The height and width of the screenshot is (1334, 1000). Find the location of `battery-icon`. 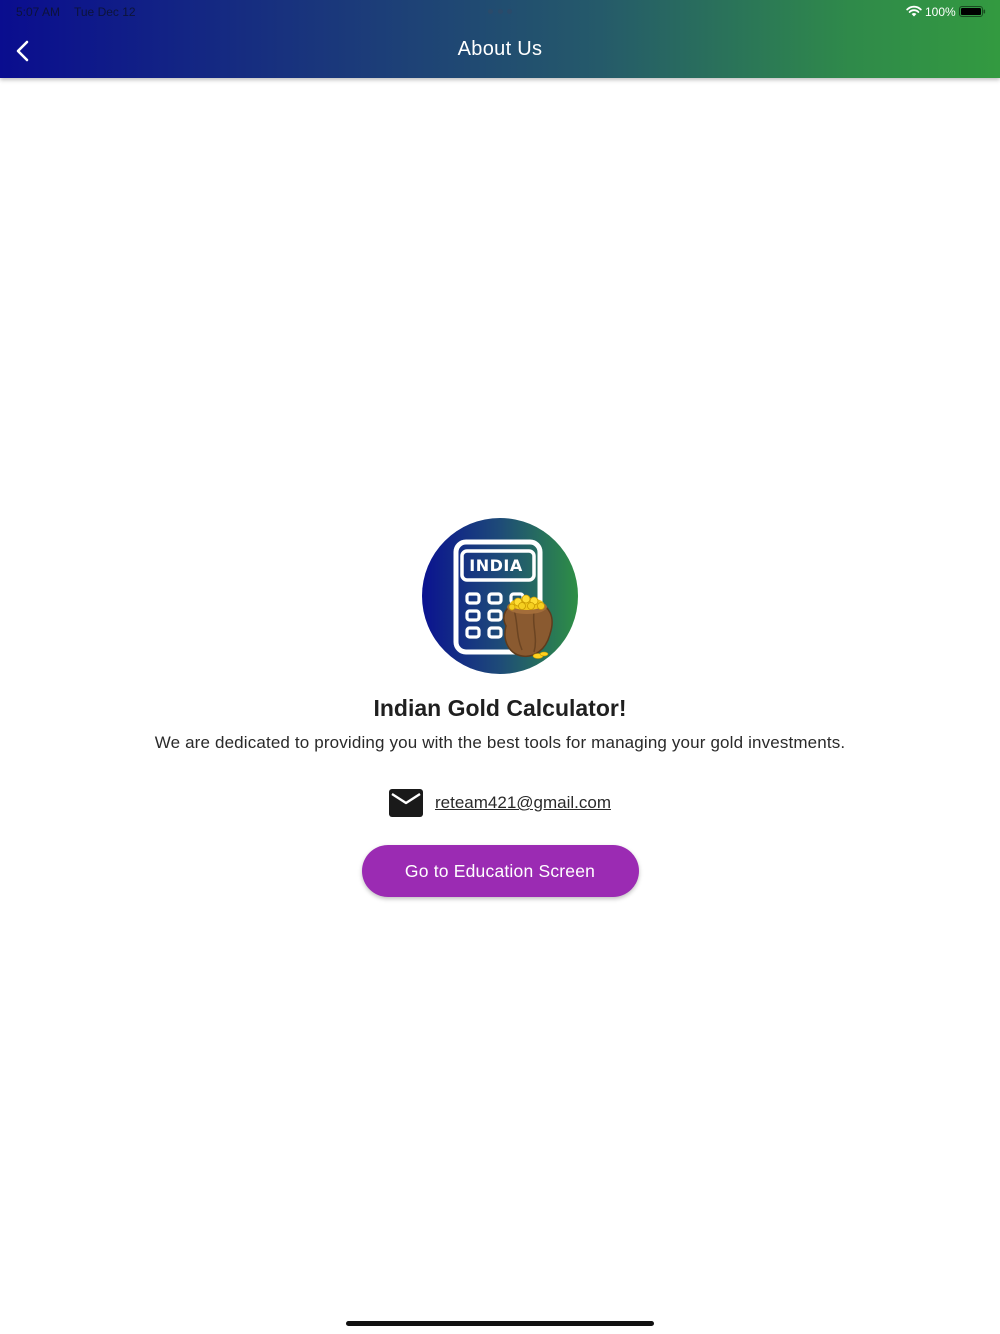

battery-icon is located at coordinates (972, 11).